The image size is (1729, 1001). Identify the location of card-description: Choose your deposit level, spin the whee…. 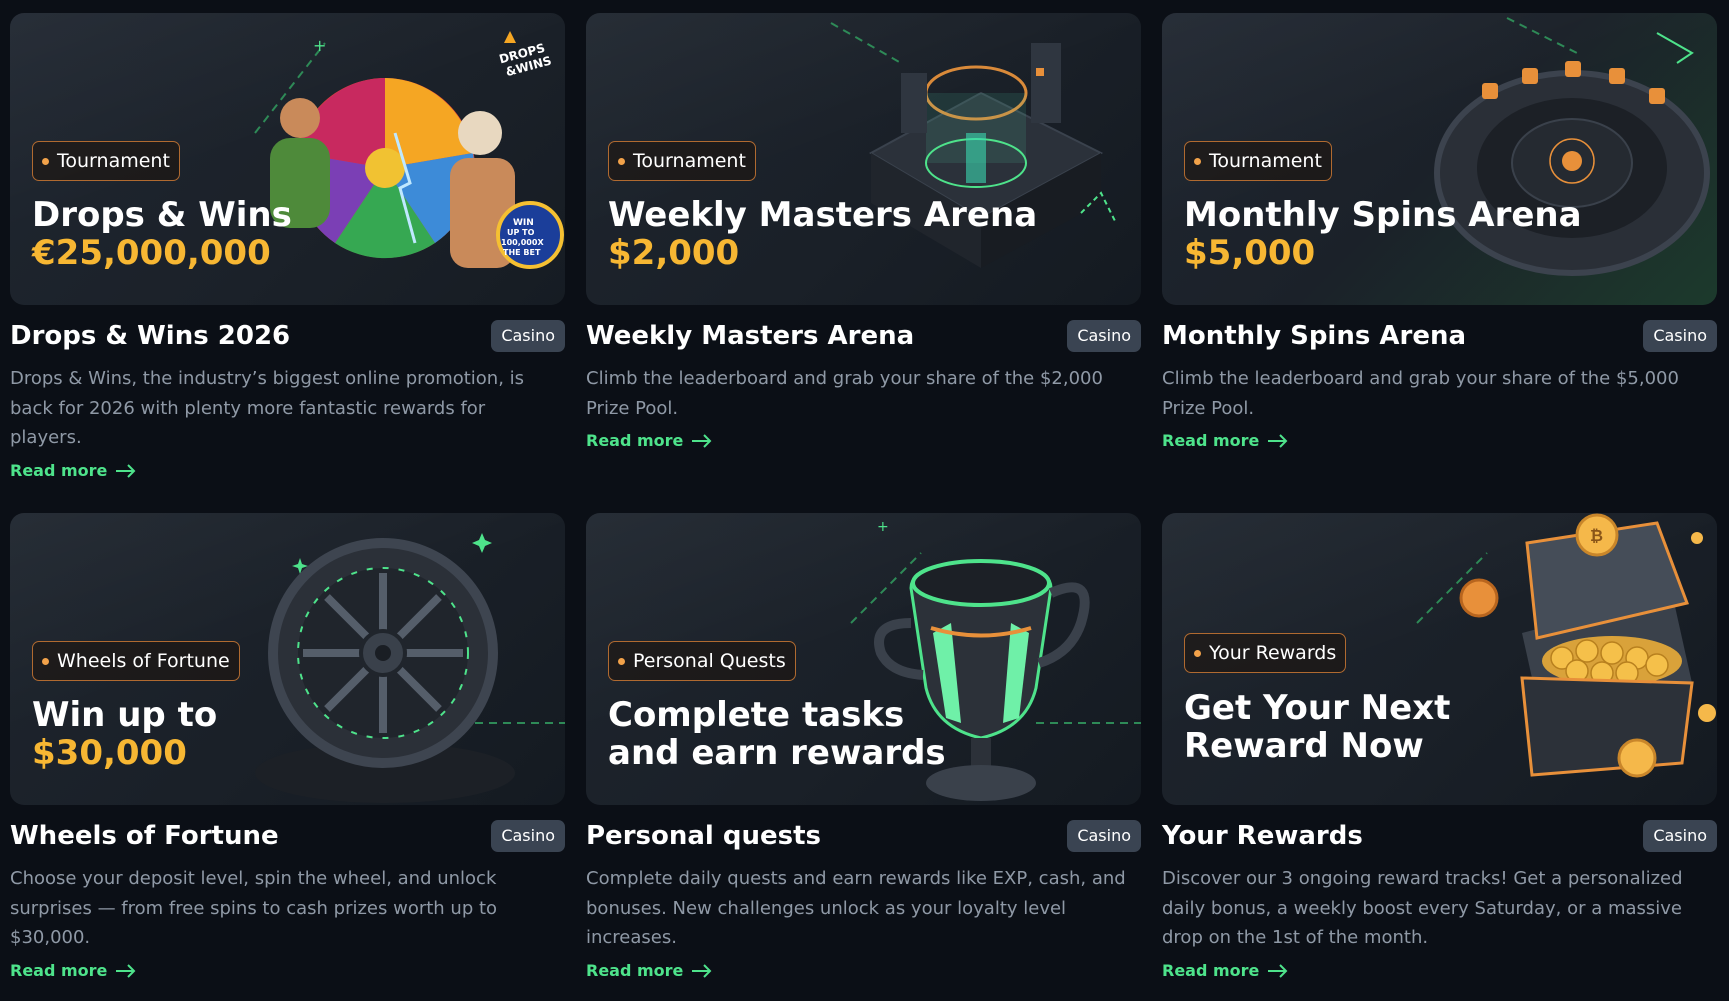
(254, 908).